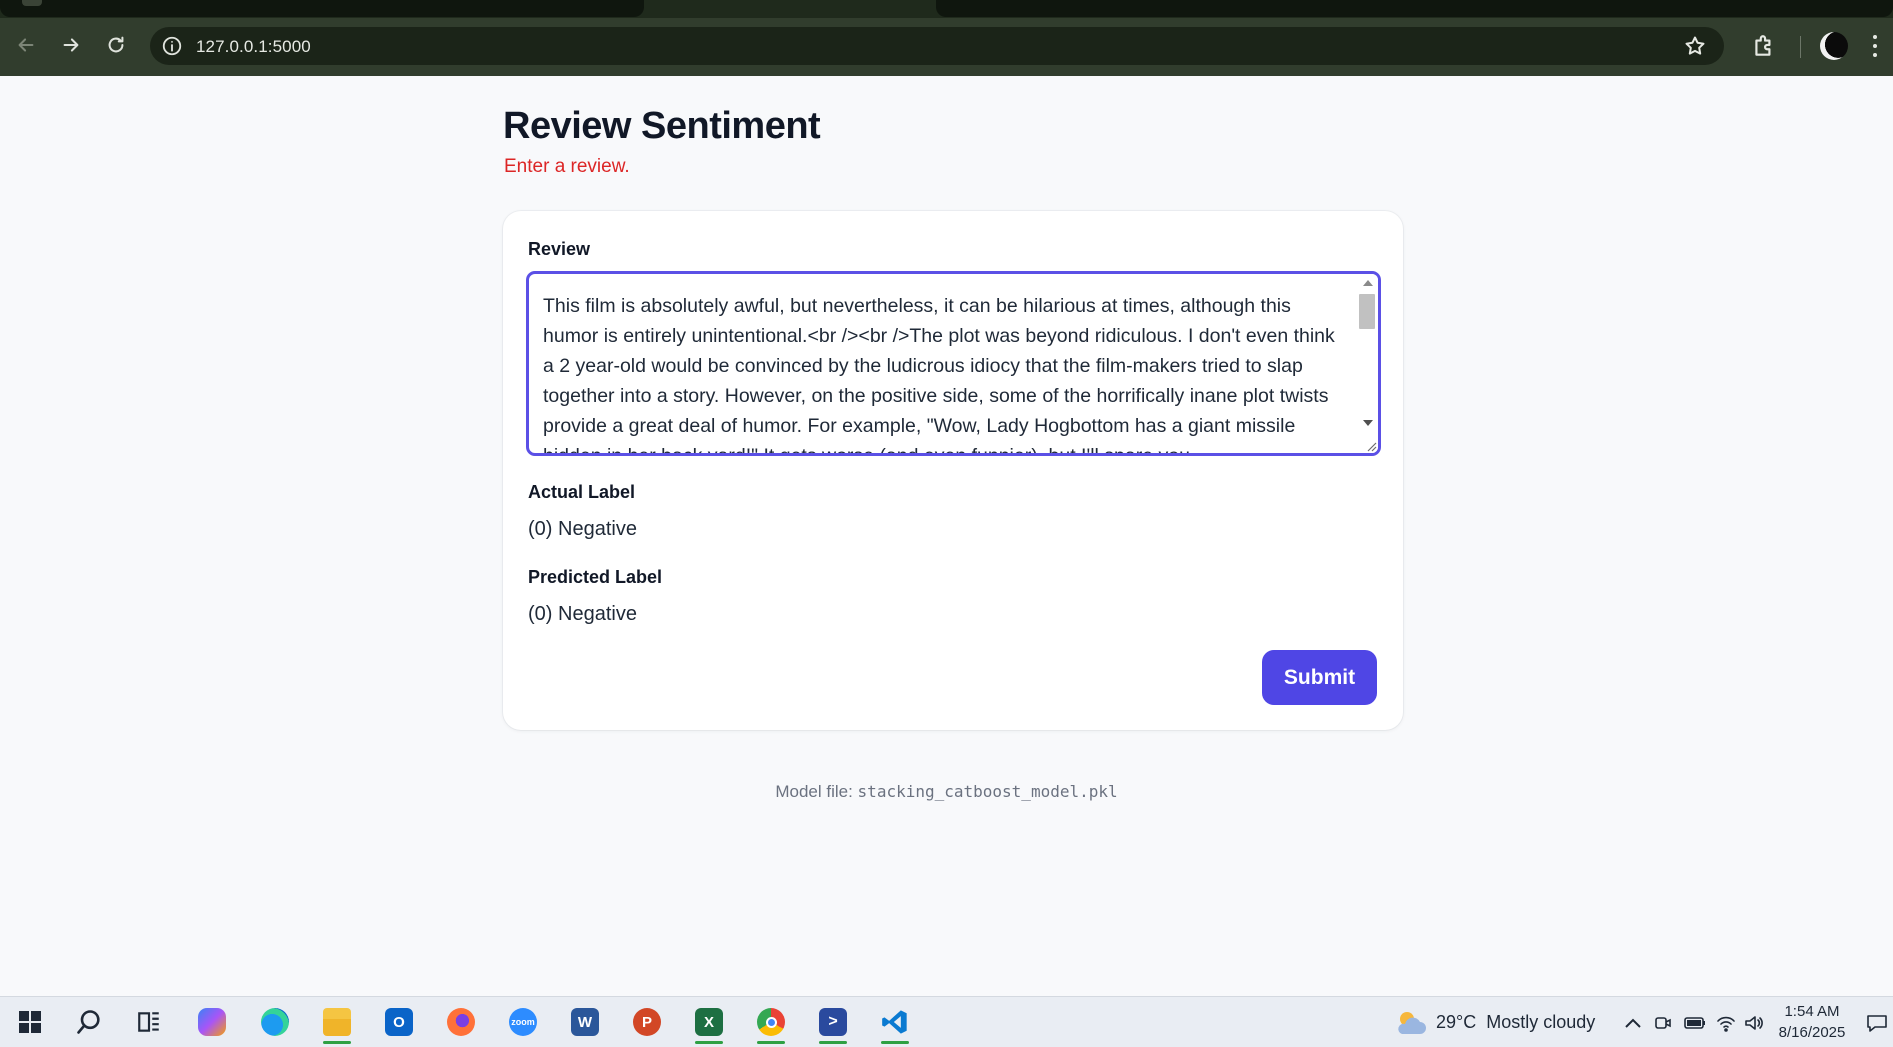 The image size is (1893, 1047). I want to click on footer-prefix: Model file:, so click(816, 791).